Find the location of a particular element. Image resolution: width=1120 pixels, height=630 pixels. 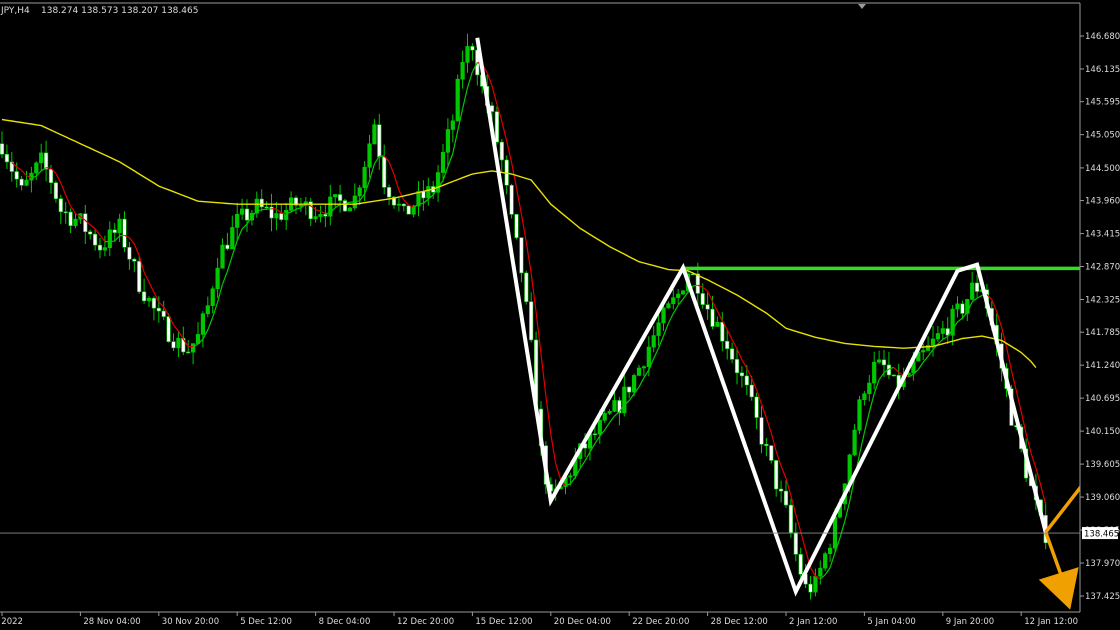

ohlc-readout: 138.274 138.573 138.207 138.465 is located at coordinates (119, 11).